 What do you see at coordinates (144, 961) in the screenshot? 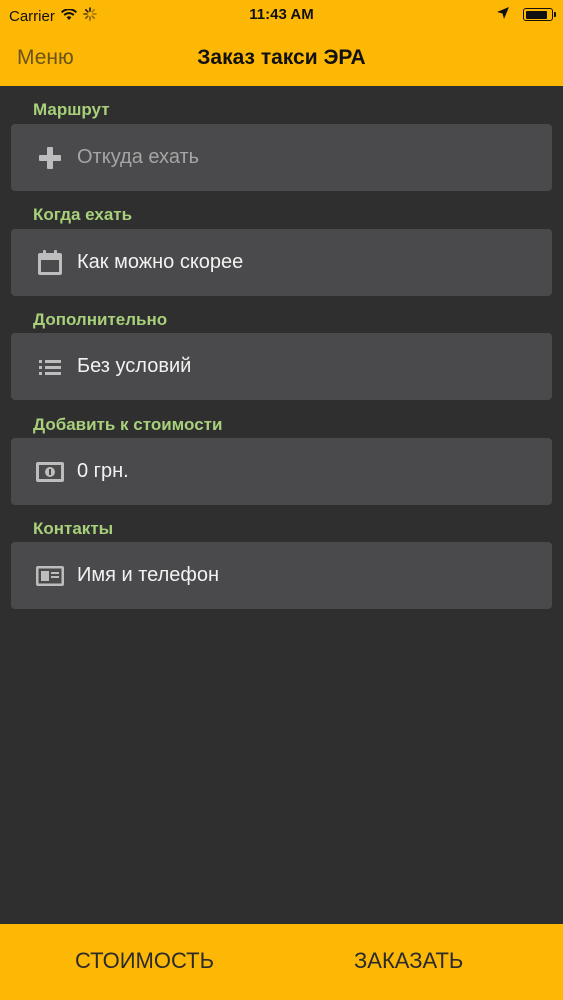
I see `cost-button: СТОИМОСТЬ` at bounding box center [144, 961].